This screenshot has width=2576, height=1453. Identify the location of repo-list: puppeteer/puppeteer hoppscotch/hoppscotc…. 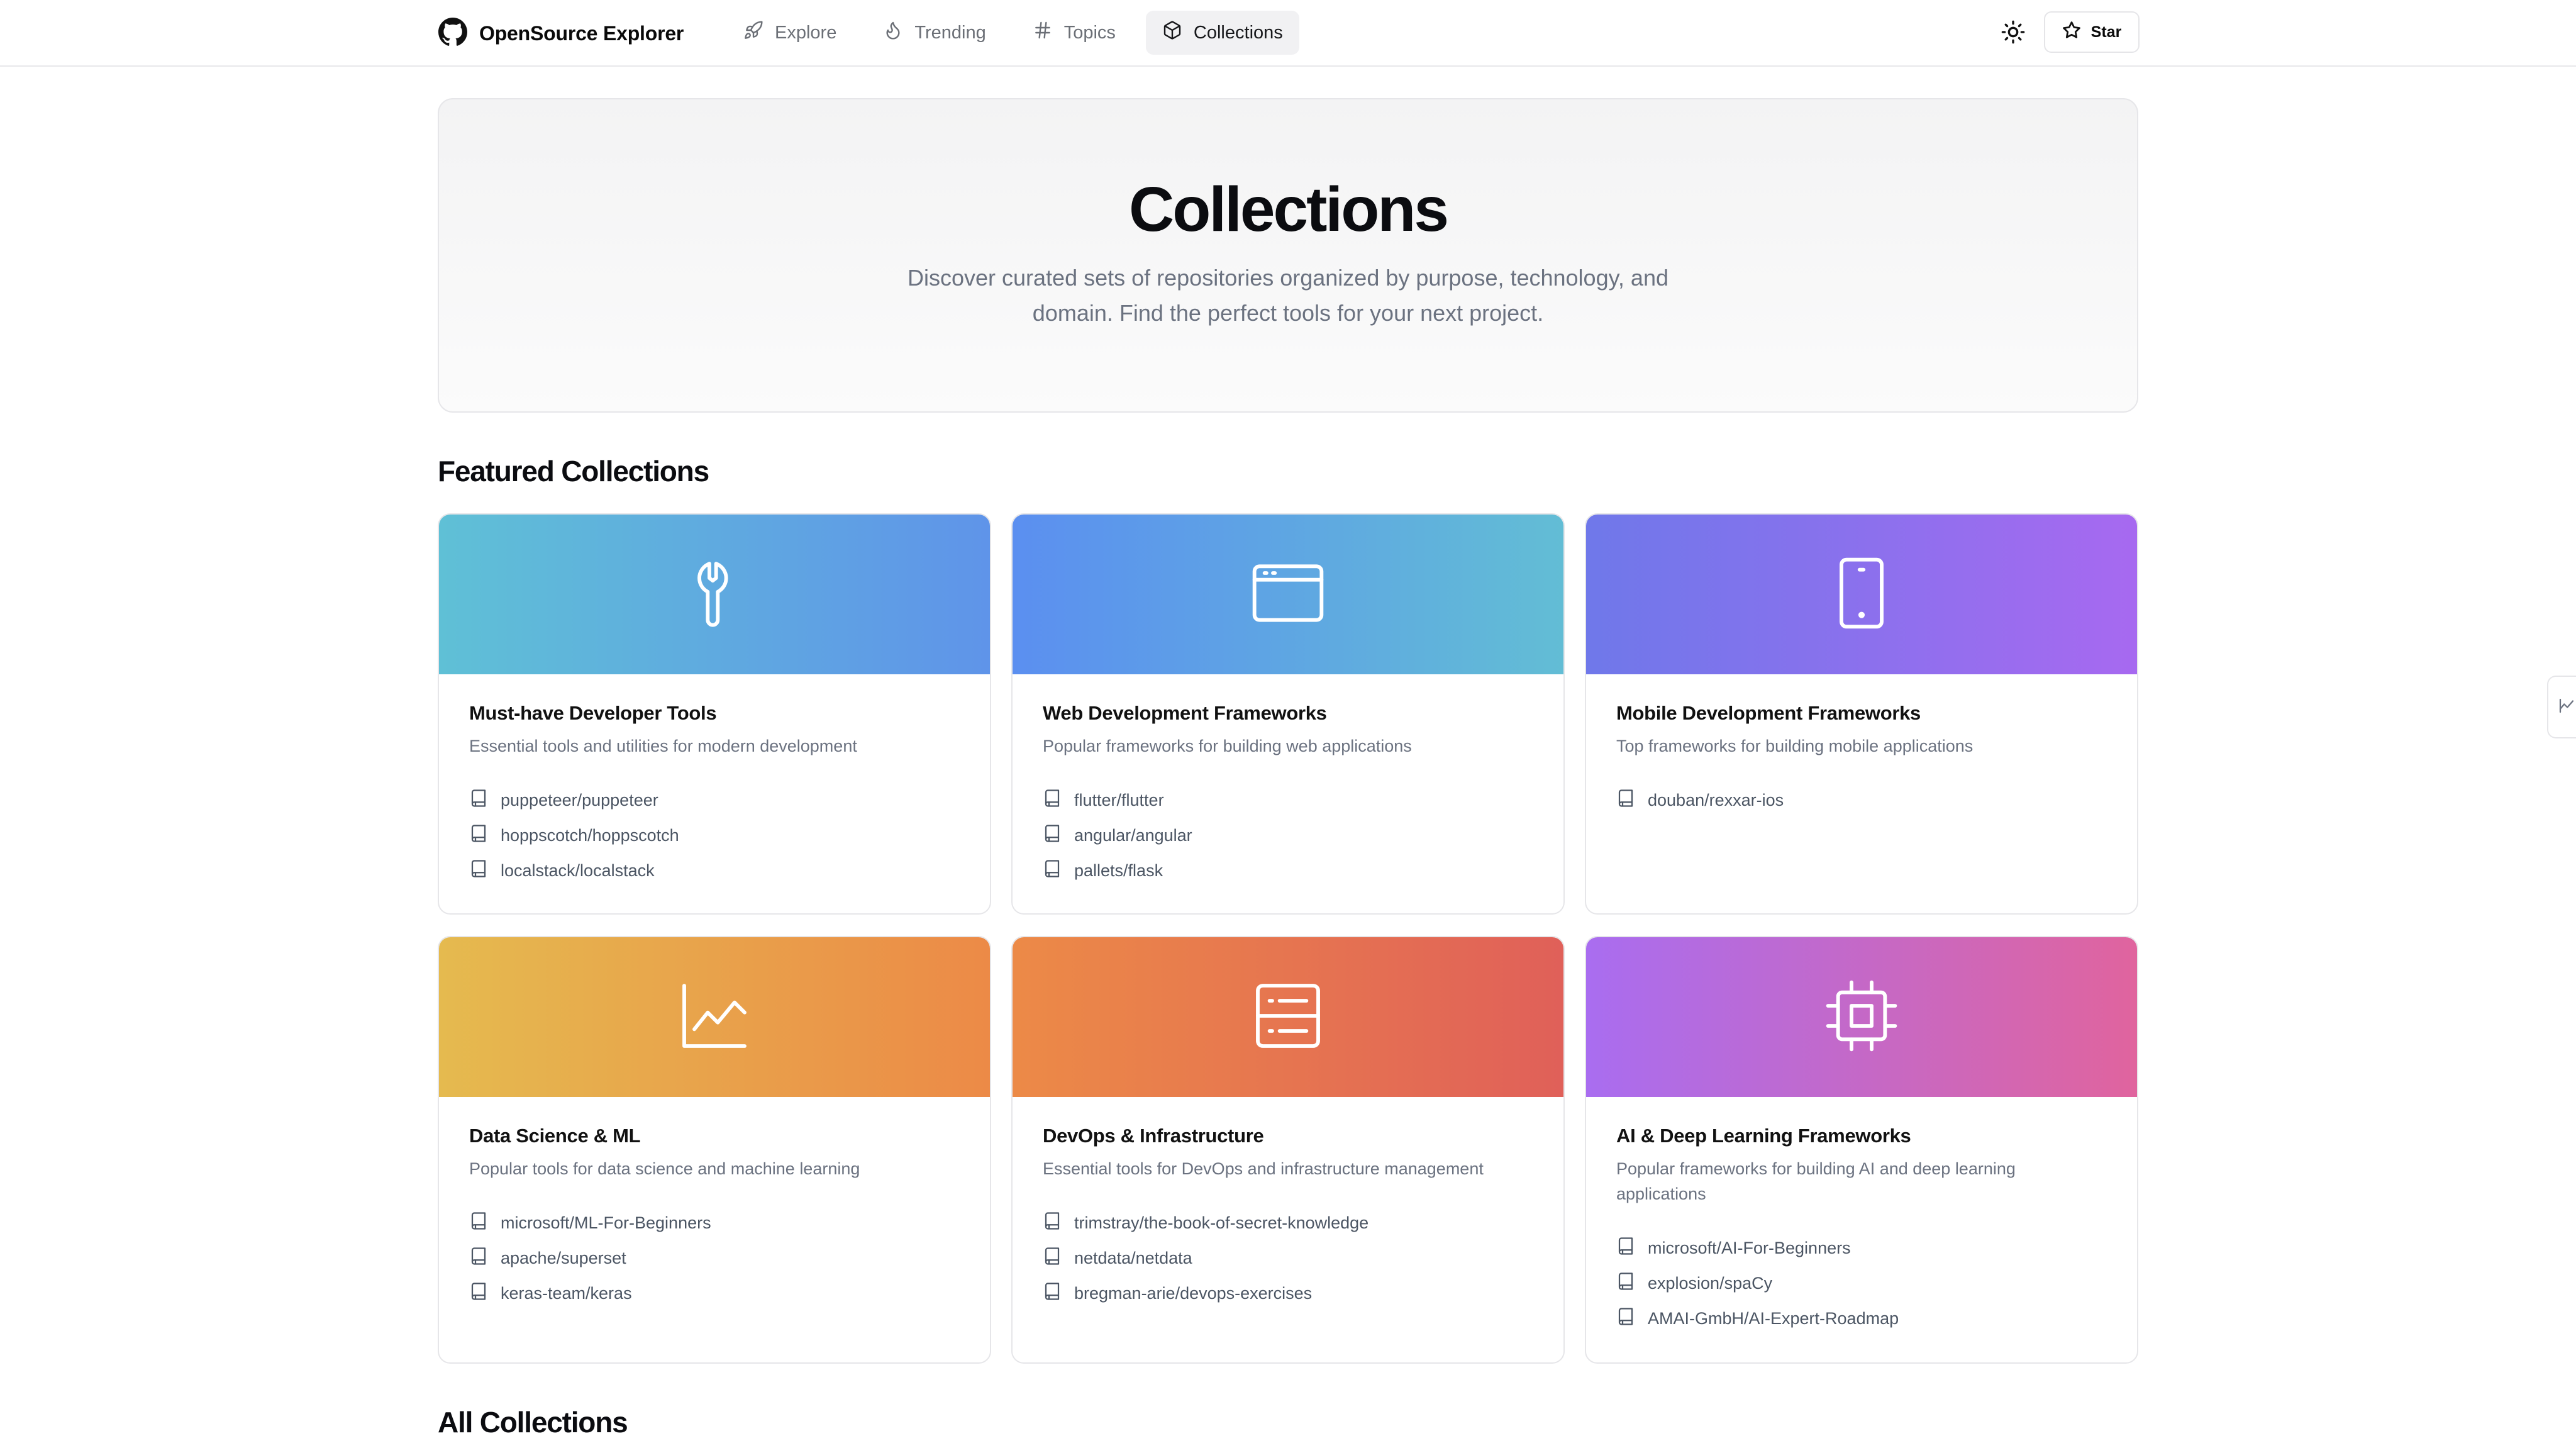
(714, 835).